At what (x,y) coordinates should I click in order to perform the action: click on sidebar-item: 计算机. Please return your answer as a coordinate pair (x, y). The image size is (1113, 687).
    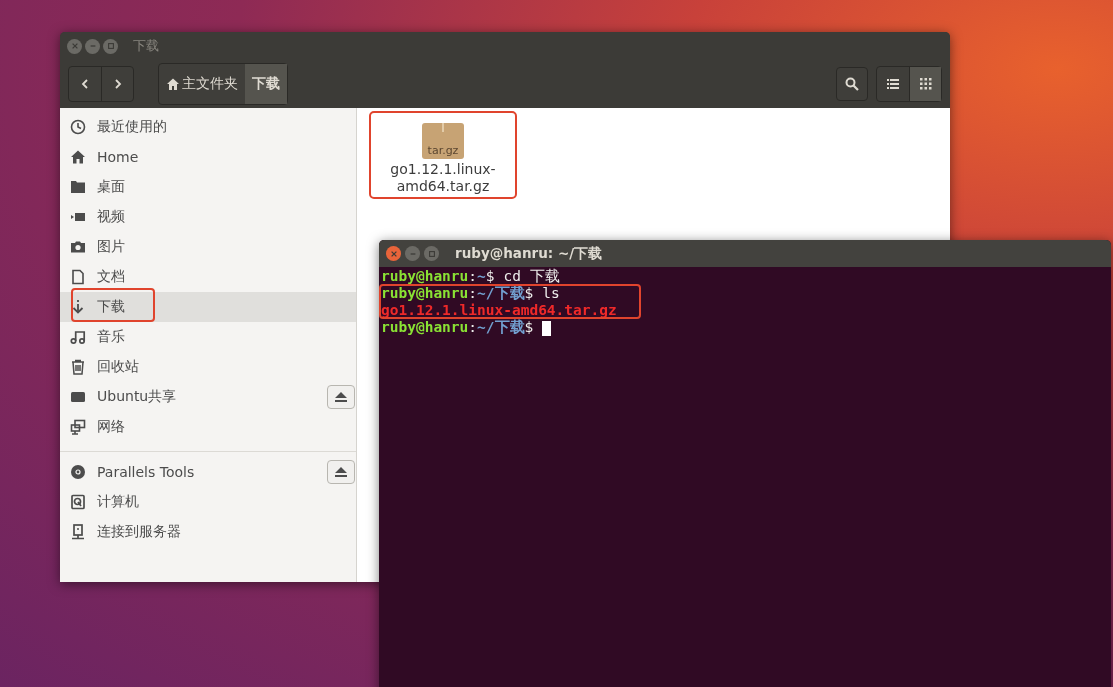
    Looking at the image, I should click on (208, 502).